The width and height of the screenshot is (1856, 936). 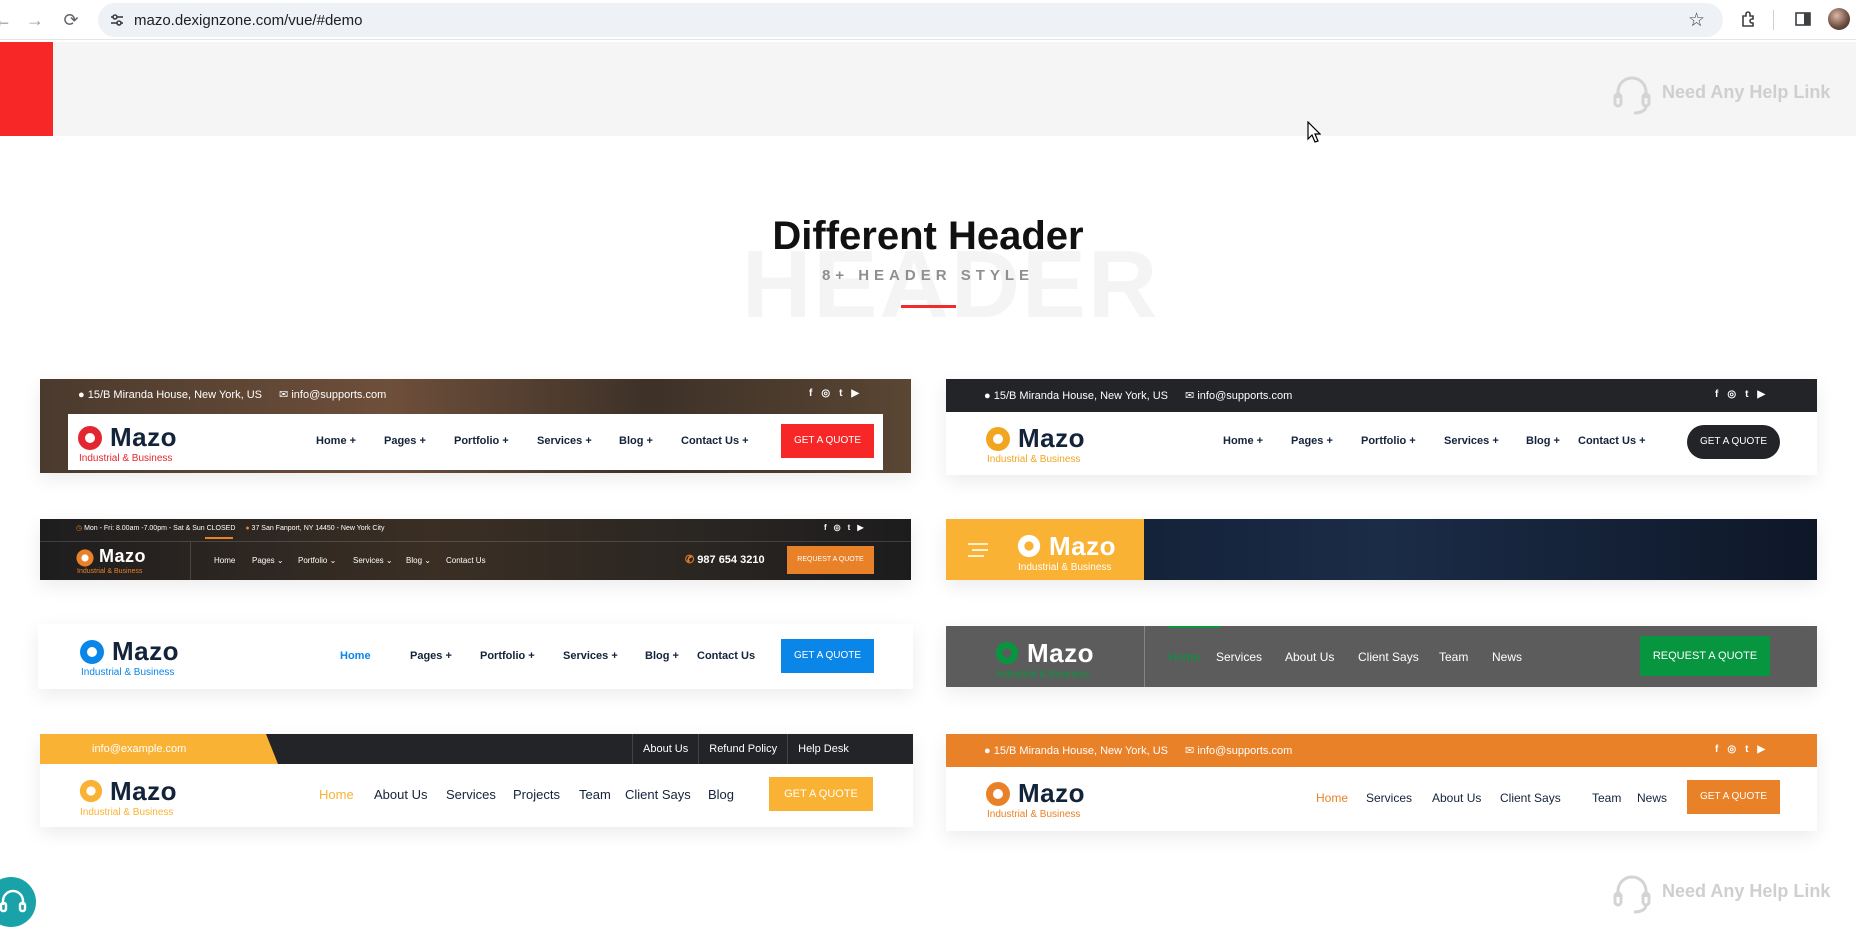 I want to click on h6-menu-home: Home, so click(x=1192, y=657).